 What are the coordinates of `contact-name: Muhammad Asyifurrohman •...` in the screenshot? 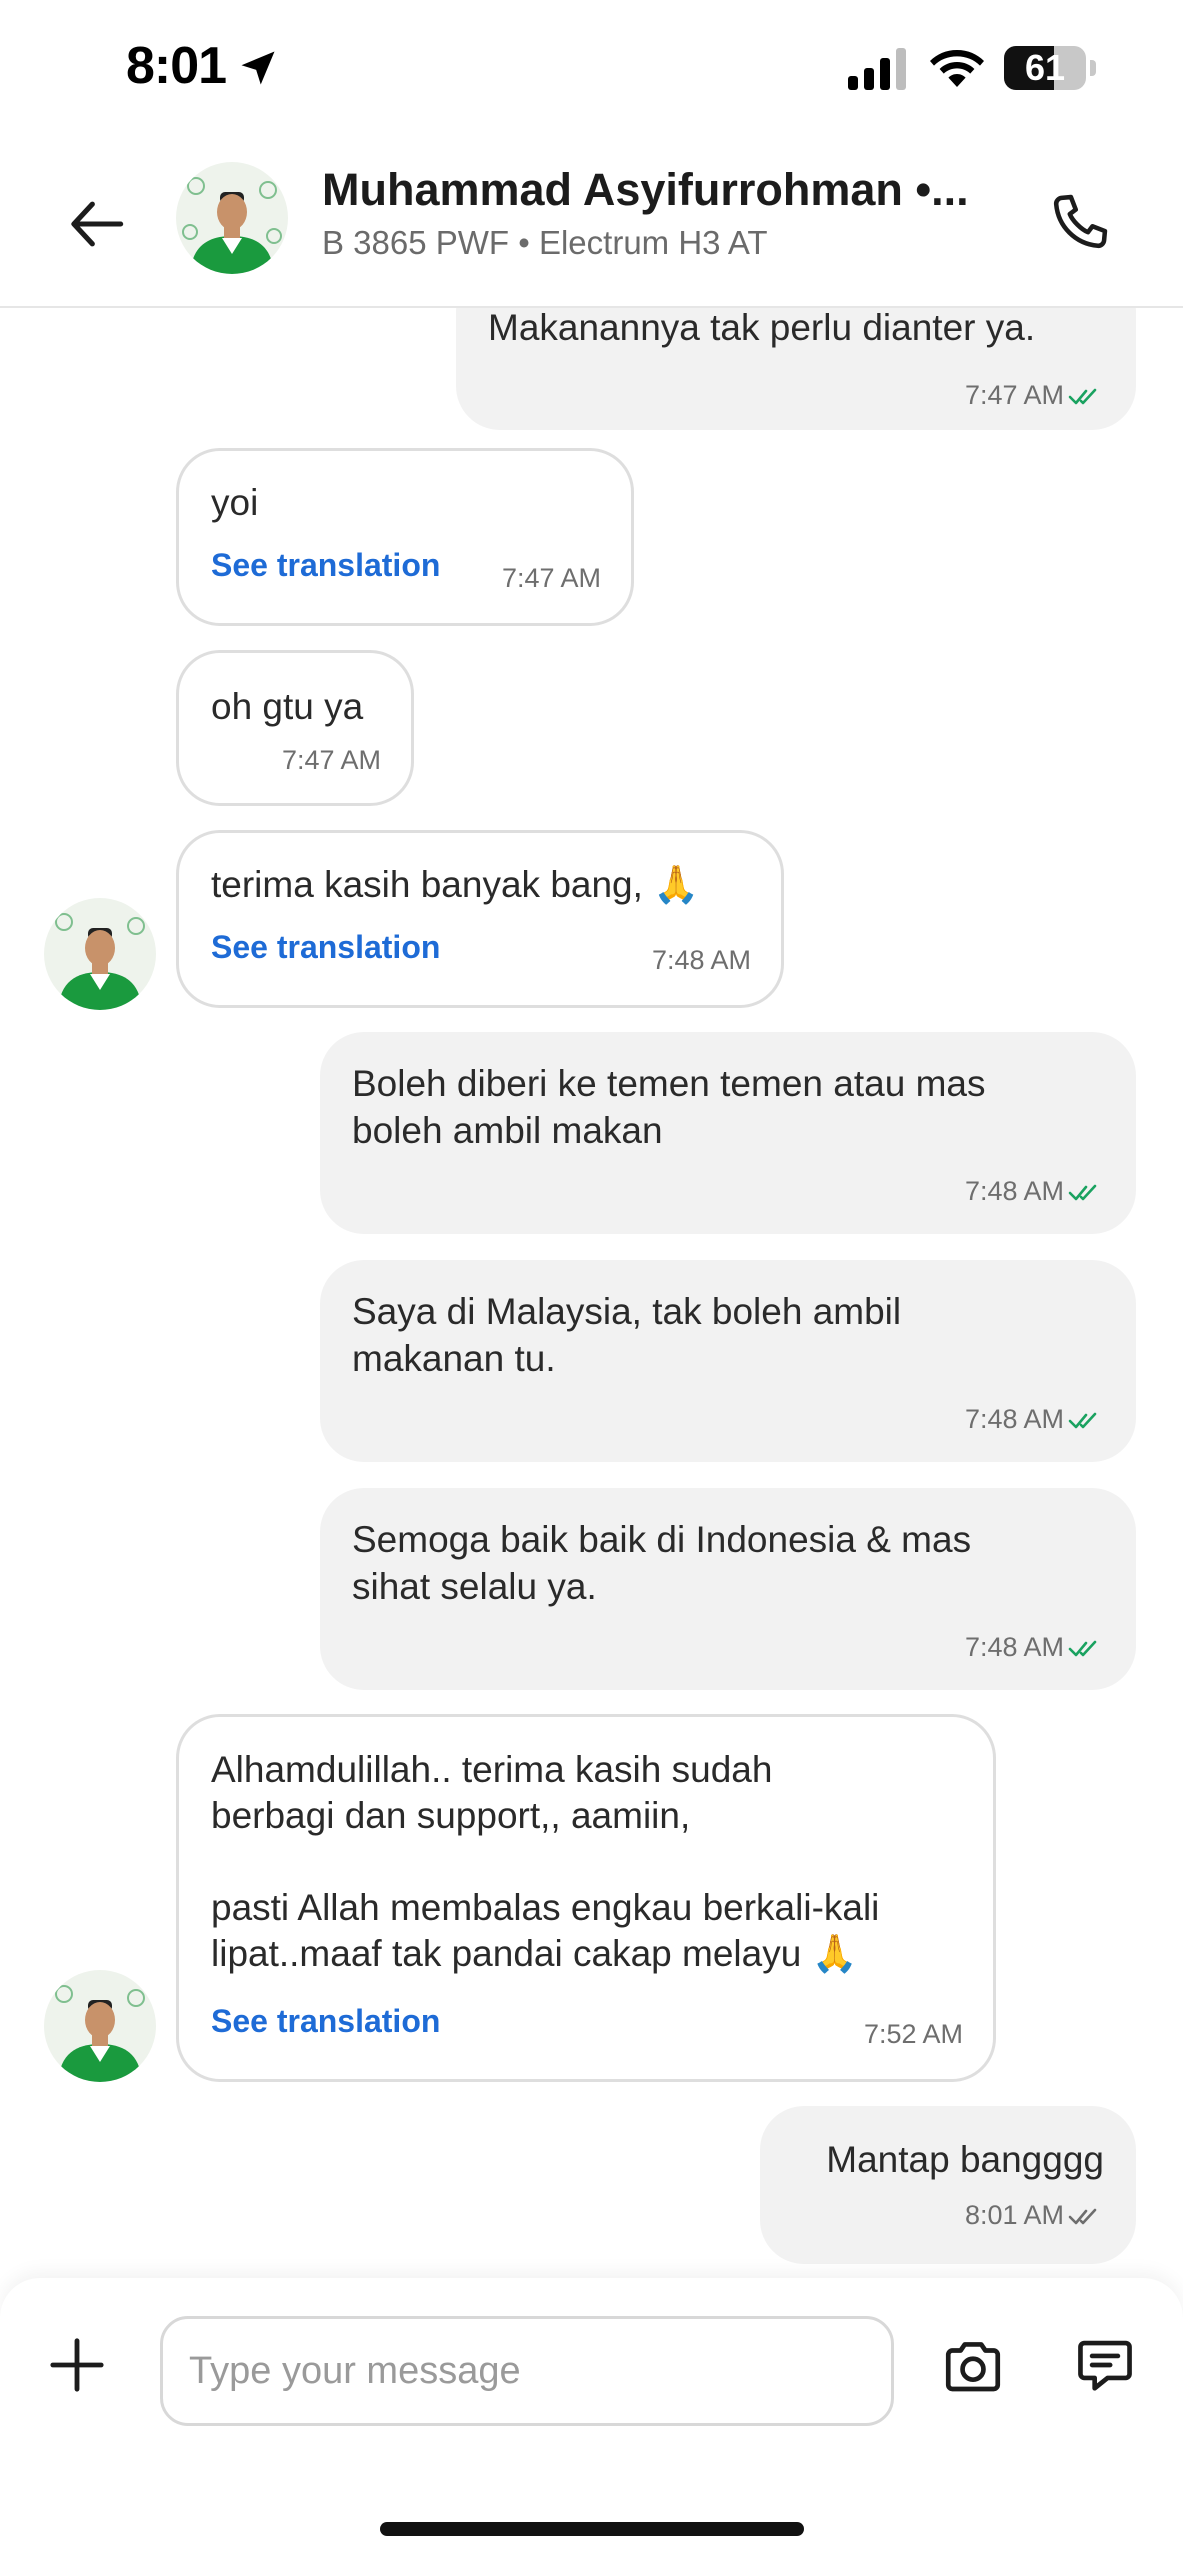 It's located at (652, 190).